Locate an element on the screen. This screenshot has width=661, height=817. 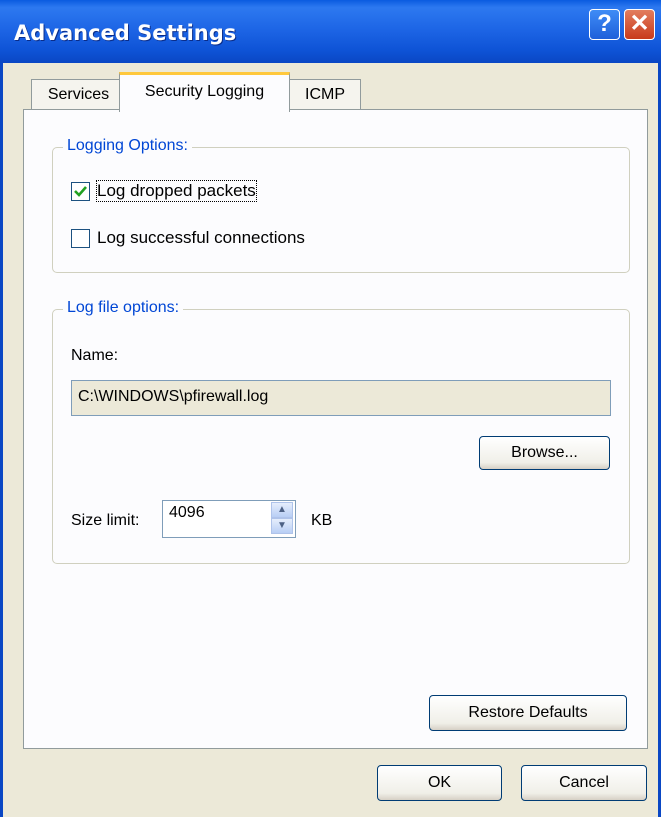
close-icon: ✕ is located at coordinates (639, 24).